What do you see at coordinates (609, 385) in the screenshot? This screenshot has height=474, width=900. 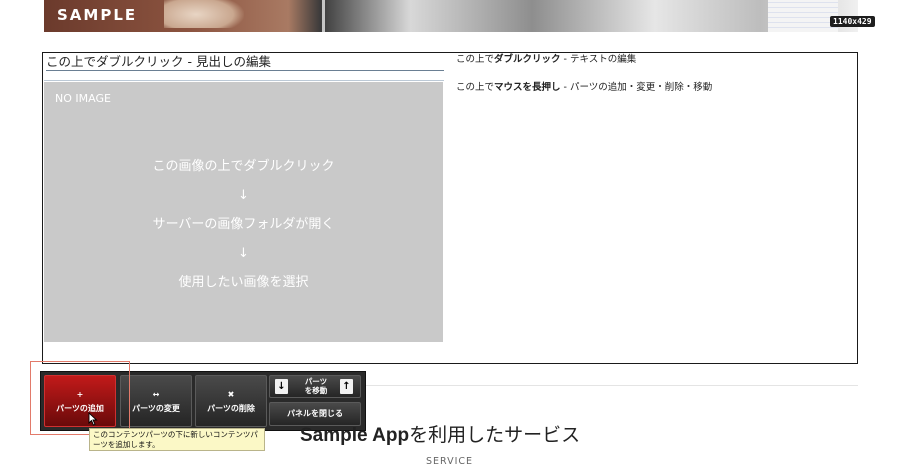 I see `section-divider` at bounding box center [609, 385].